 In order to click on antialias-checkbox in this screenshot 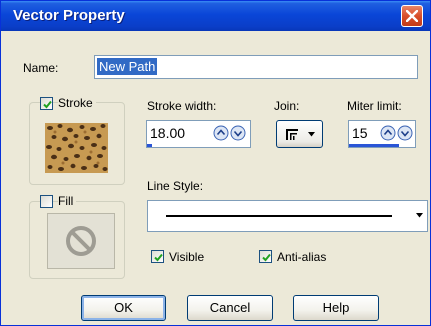, I will do `click(265, 256)`.